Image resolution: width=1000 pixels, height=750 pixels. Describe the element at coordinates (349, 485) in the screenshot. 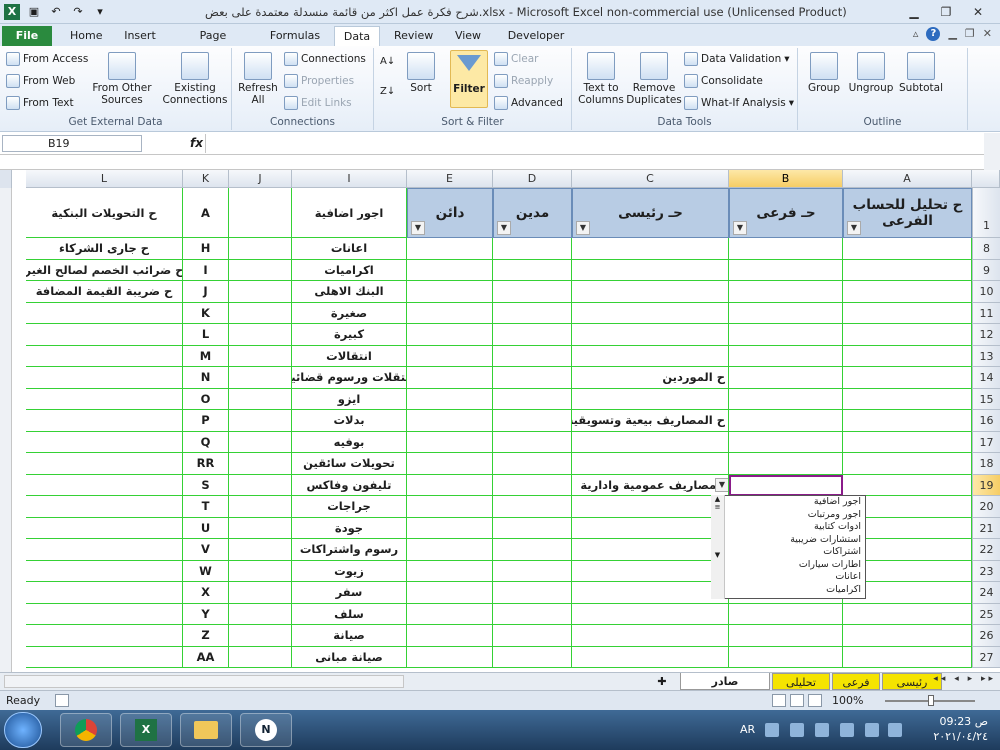

I see `cell-i19: تليفون وفاكس` at that location.